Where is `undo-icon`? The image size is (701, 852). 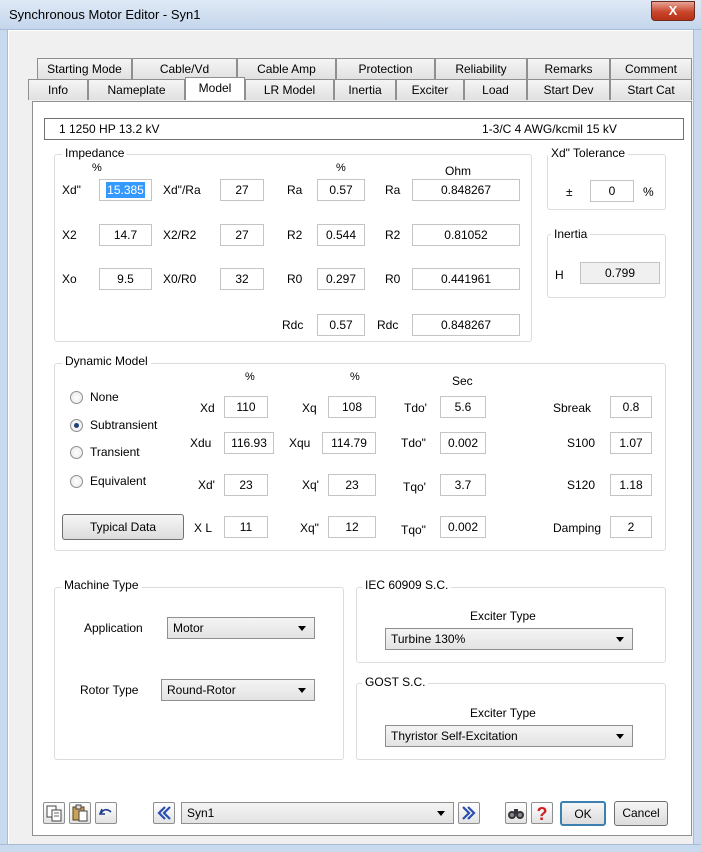
undo-icon is located at coordinates (105, 811).